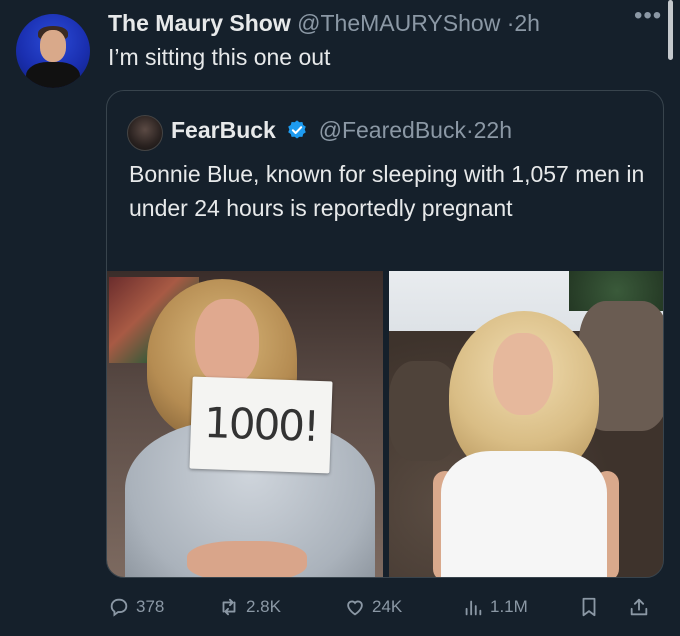 The width and height of the screenshot is (680, 636). Describe the element at coordinates (223, 130) in the screenshot. I see `quoted-author-name: FearBuck` at that location.